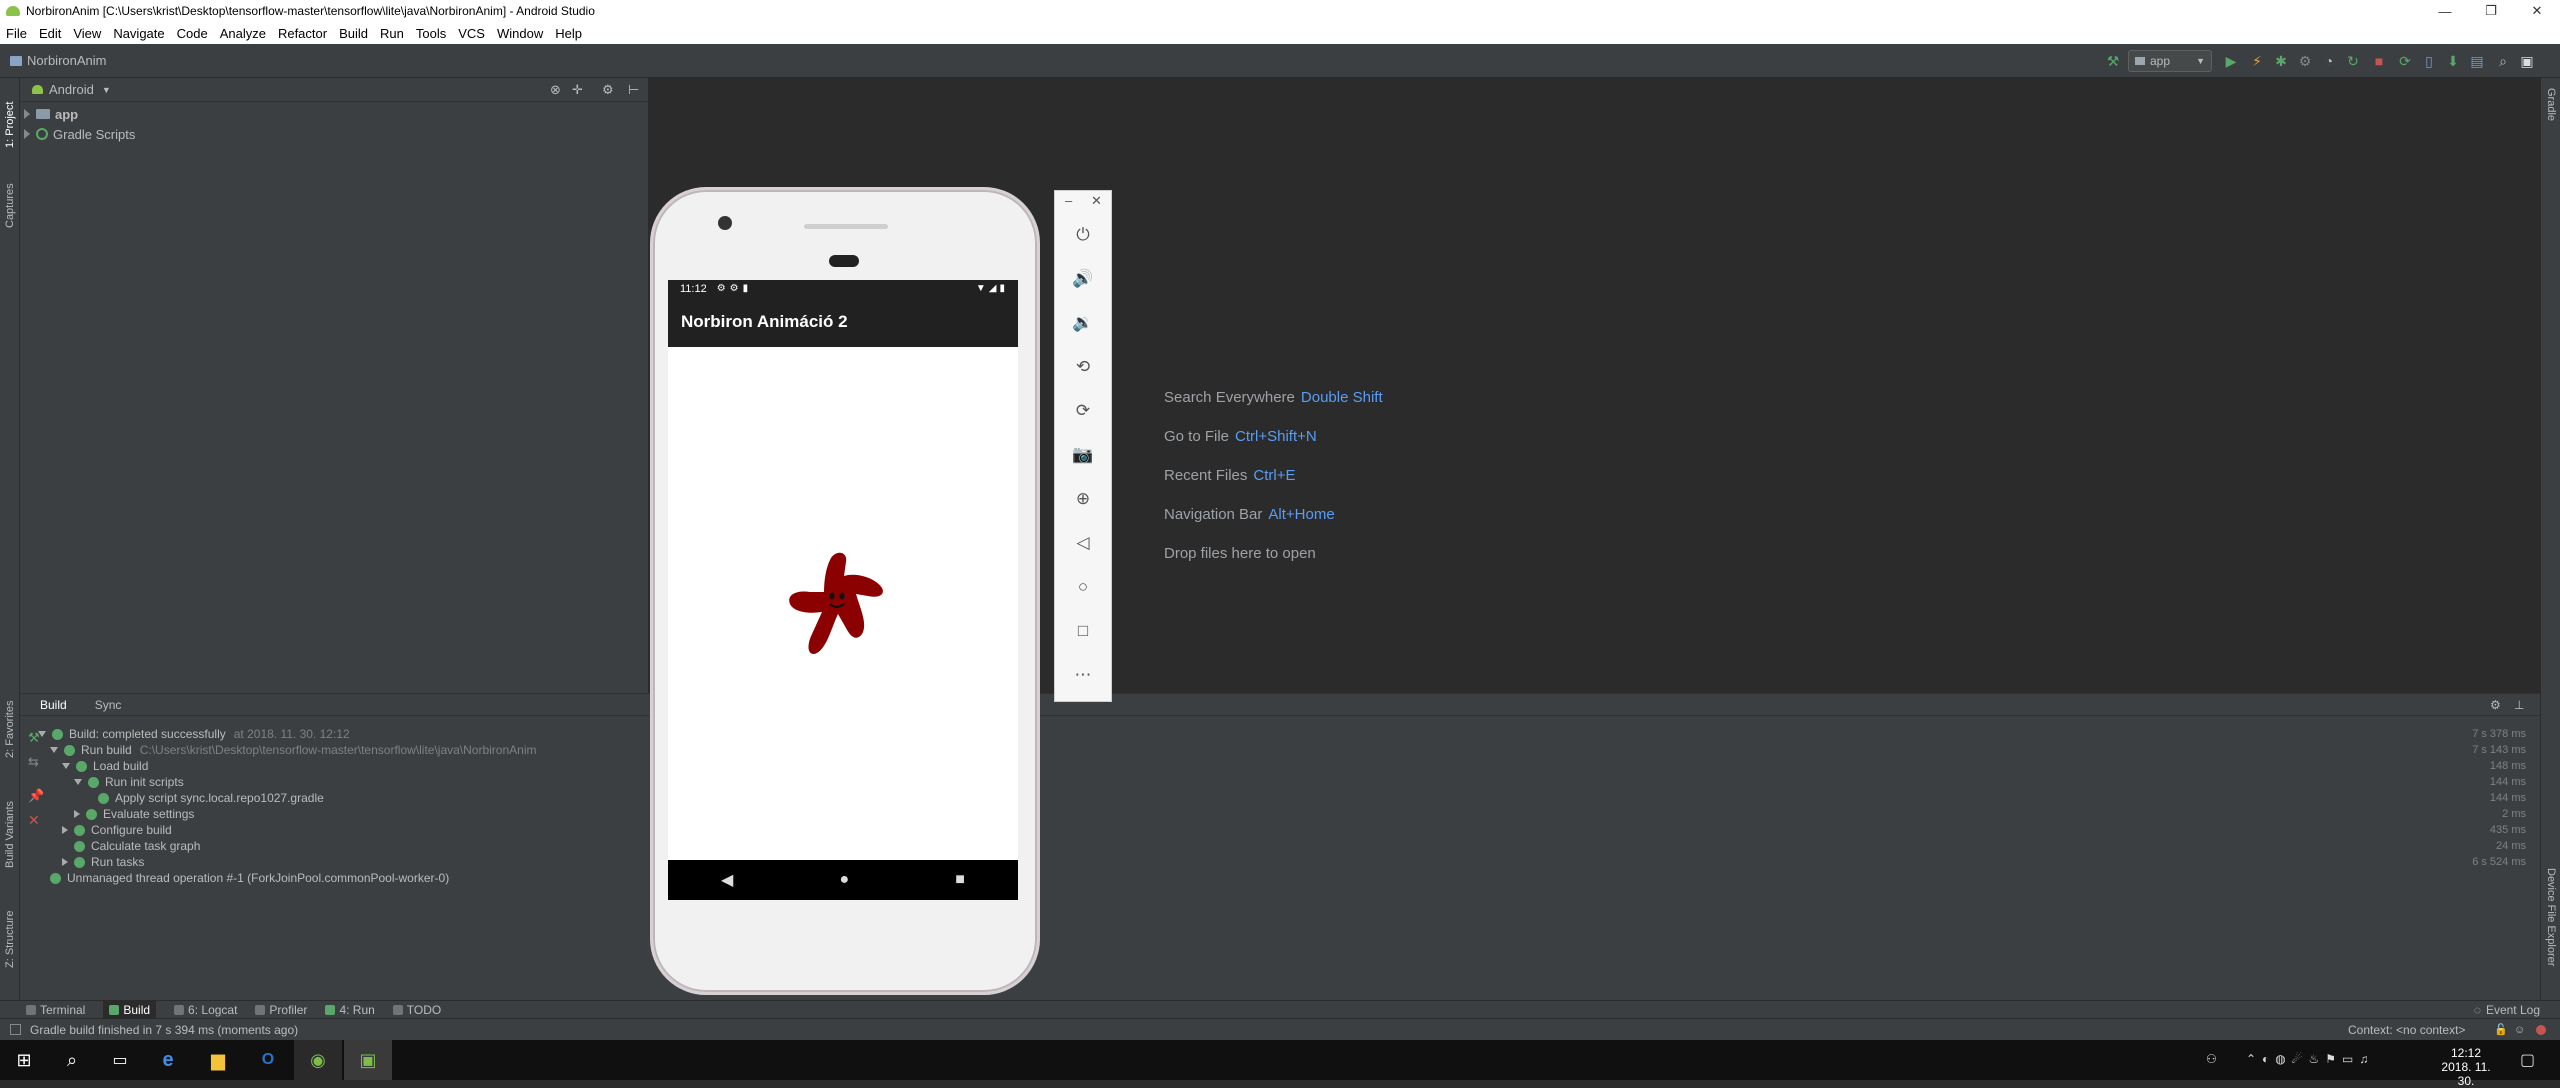 This screenshot has width=2560, height=1088. I want to click on zoom-icon: ⊕, so click(1083, 499).